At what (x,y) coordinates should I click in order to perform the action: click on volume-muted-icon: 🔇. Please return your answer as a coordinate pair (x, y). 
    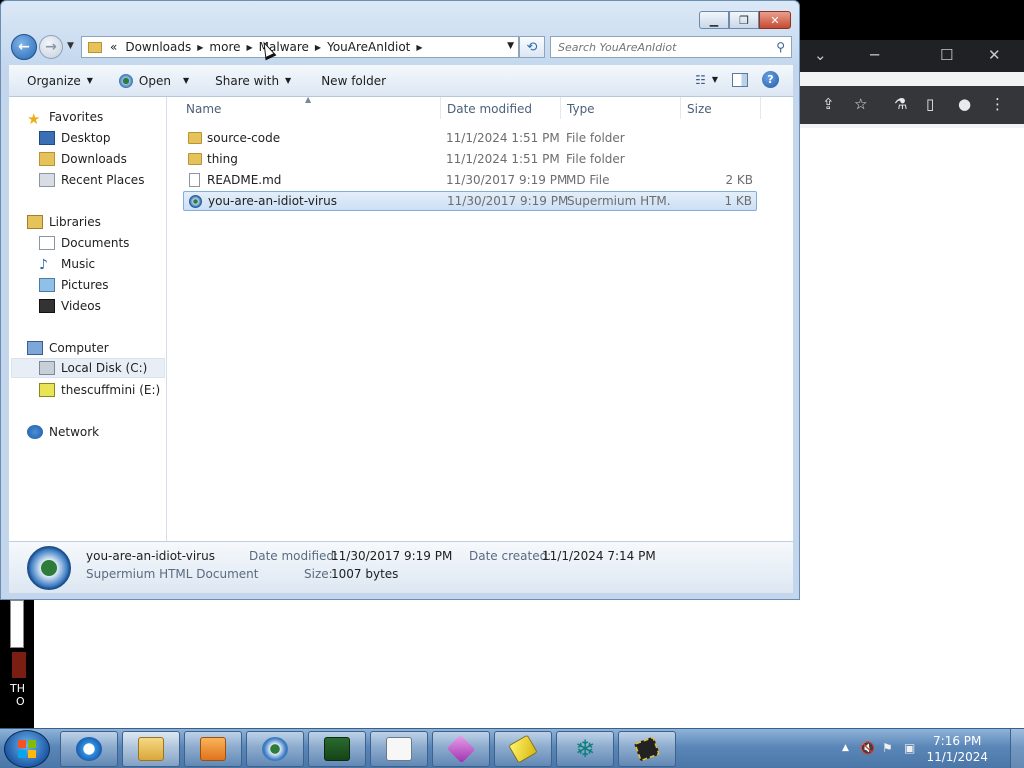
    Looking at the image, I should click on (867, 748).